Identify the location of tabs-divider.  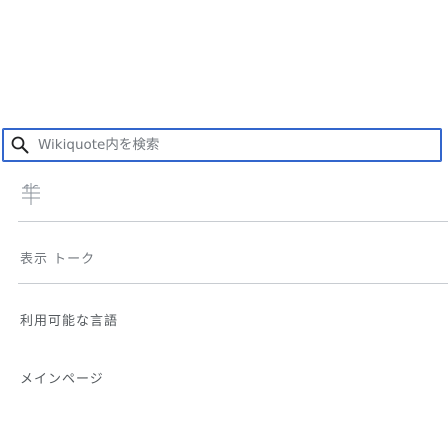
(233, 283).